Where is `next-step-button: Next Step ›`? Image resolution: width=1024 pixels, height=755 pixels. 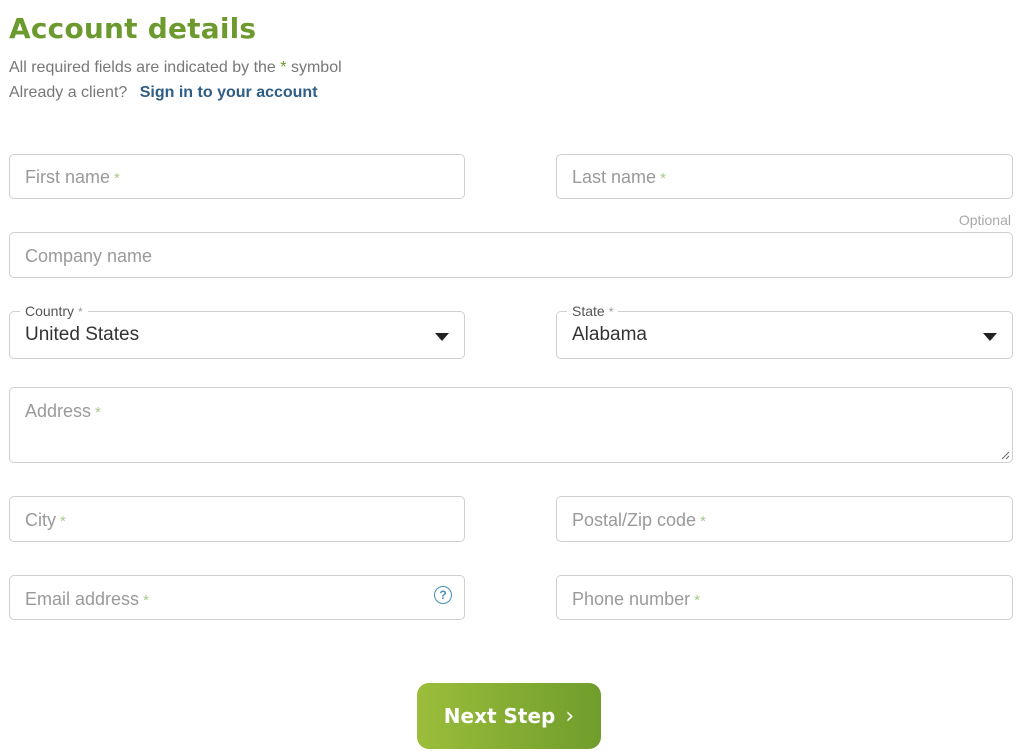
next-step-button: Next Step › is located at coordinates (509, 716).